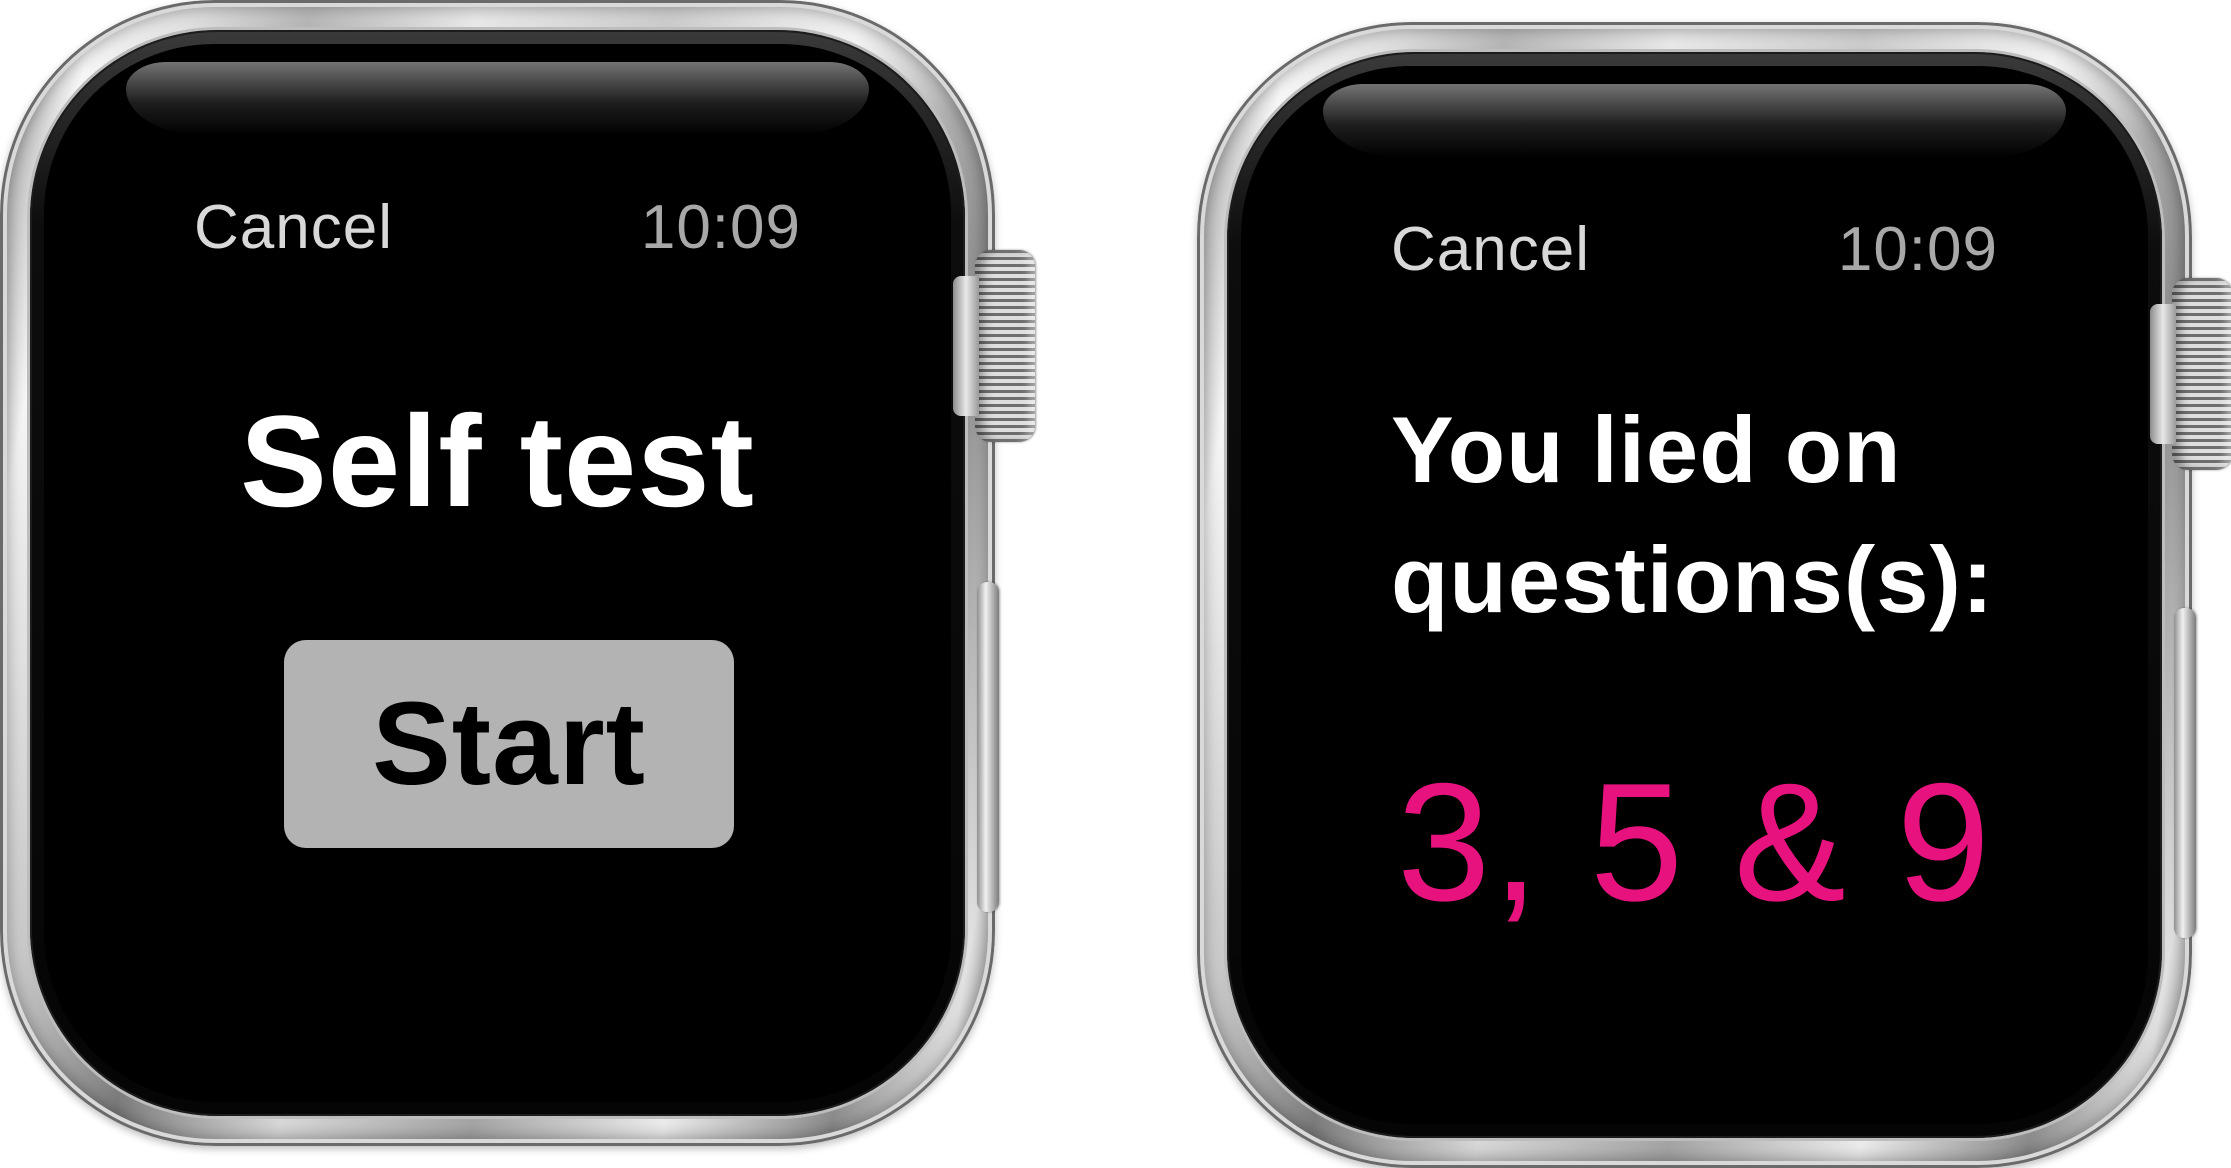 This screenshot has width=2231, height=1168. What do you see at coordinates (497, 461) in the screenshot?
I see `screen-title: Self test` at bounding box center [497, 461].